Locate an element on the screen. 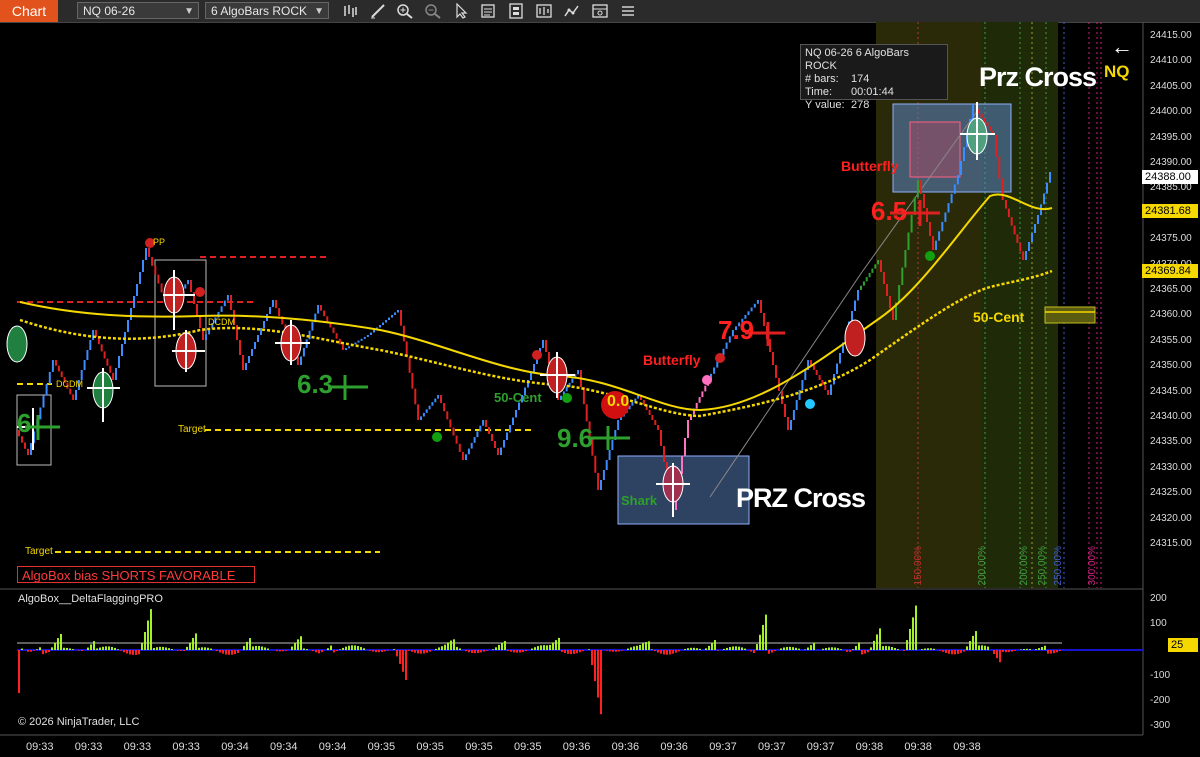  instrument-select: NQ 06-26 ▼ is located at coordinates (138, 10).